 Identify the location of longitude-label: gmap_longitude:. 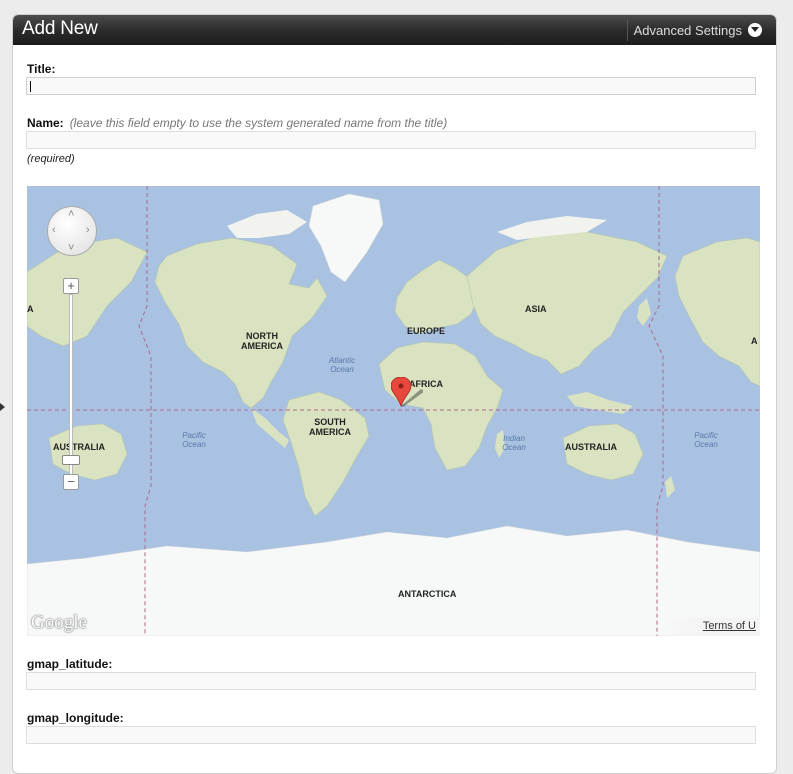
(75, 718).